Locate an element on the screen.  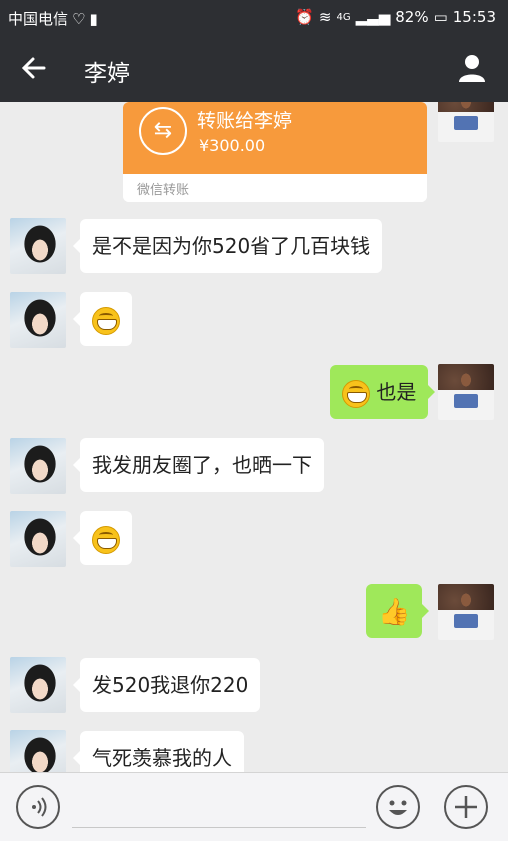
message-bubble: 发520我退你220 is located at coordinates (166, 685).